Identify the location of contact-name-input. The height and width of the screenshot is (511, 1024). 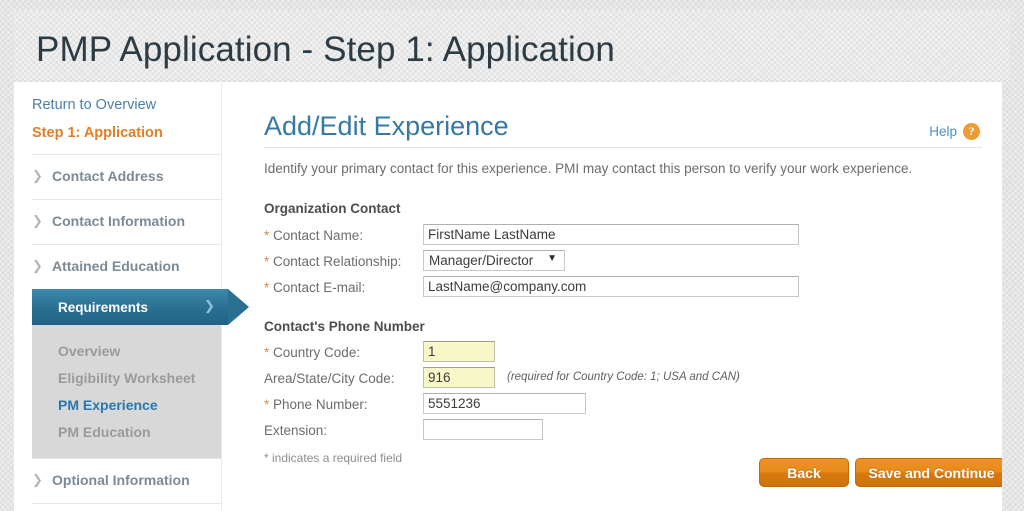
(611, 234).